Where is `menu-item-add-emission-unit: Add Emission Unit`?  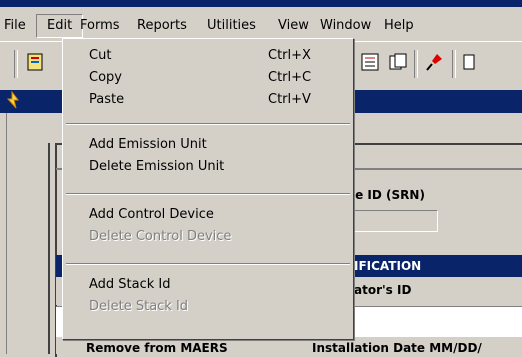
menu-item-add-emission-unit: Add Emission Unit is located at coordinates (208, 145).